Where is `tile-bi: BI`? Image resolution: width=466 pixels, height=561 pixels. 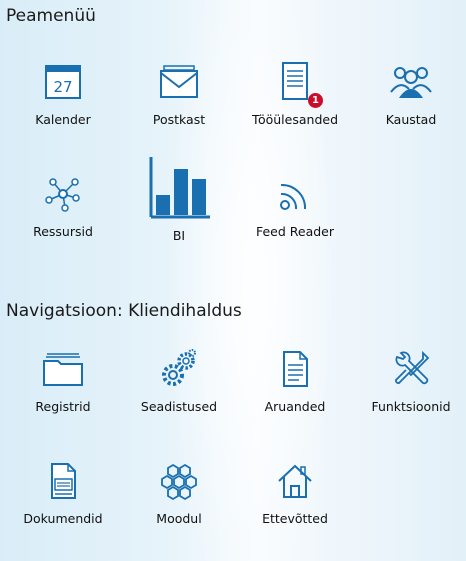
tile-bi: BI is located at coordinates (179, 201).